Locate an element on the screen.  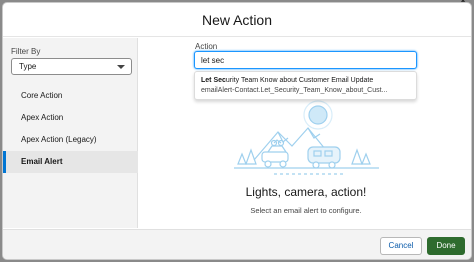
filter-select-value: Type is located at coordinates (28, 66).